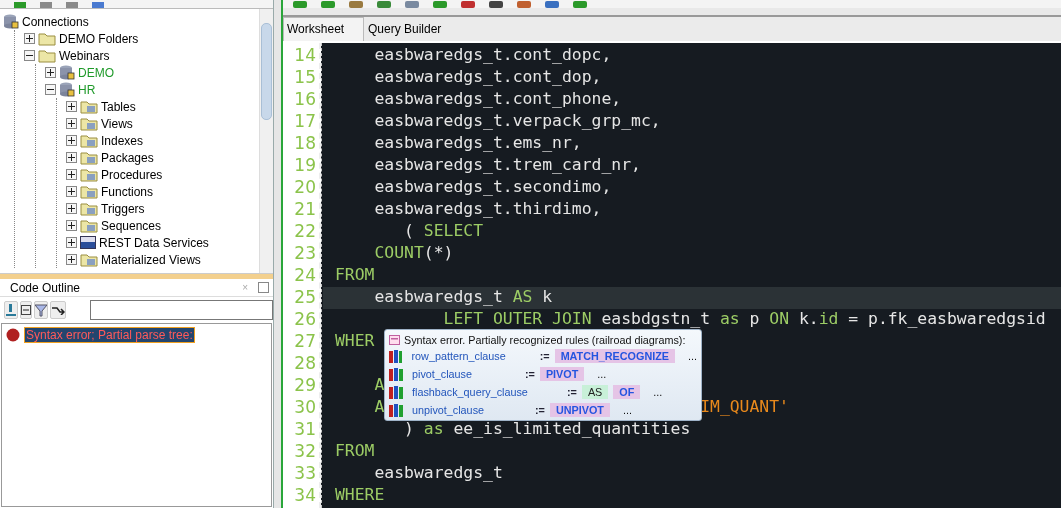 Image resolution: width=1061 pixels, height=508 pixels. I want to click on tree-item: Sequences, so click(131, 225).